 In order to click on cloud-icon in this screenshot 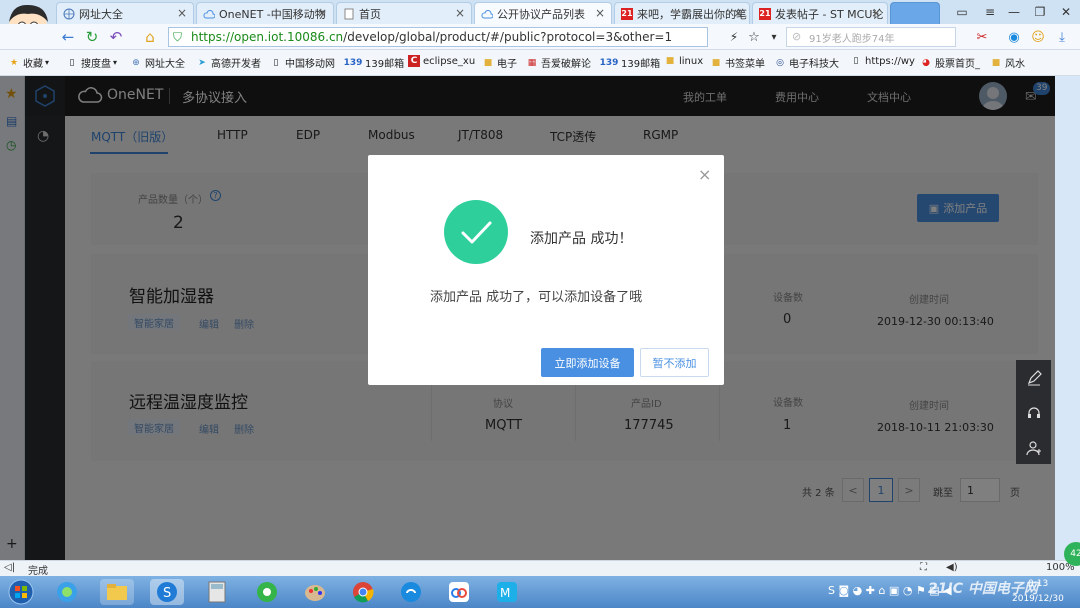, I will do `click(487, 14)`.